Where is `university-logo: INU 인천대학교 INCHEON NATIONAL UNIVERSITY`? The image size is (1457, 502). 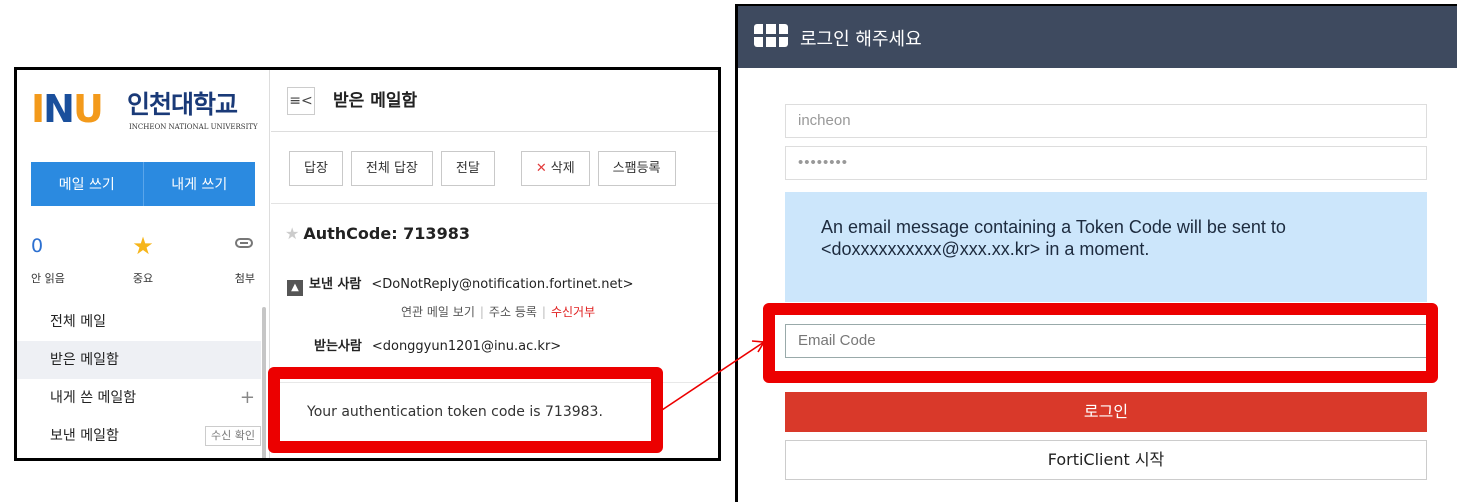 university-logo: INU 인천대학교 INCHEON NATIONAL UNIVERSITY is located at coordinates (151, 109).